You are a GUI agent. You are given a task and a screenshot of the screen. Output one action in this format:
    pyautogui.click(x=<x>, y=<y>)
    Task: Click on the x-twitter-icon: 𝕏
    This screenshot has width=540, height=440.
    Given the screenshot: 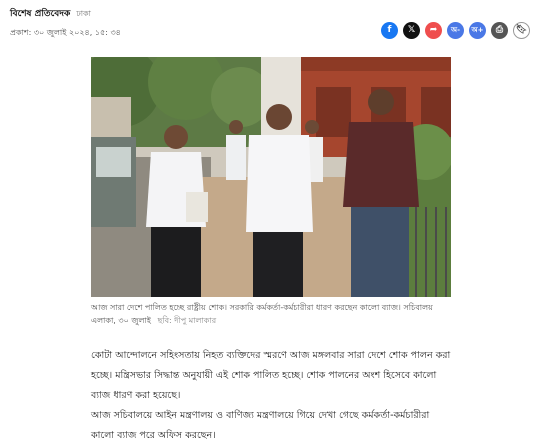 What is the action you would take?
    pyautogui.click(x=411, y=30)
    